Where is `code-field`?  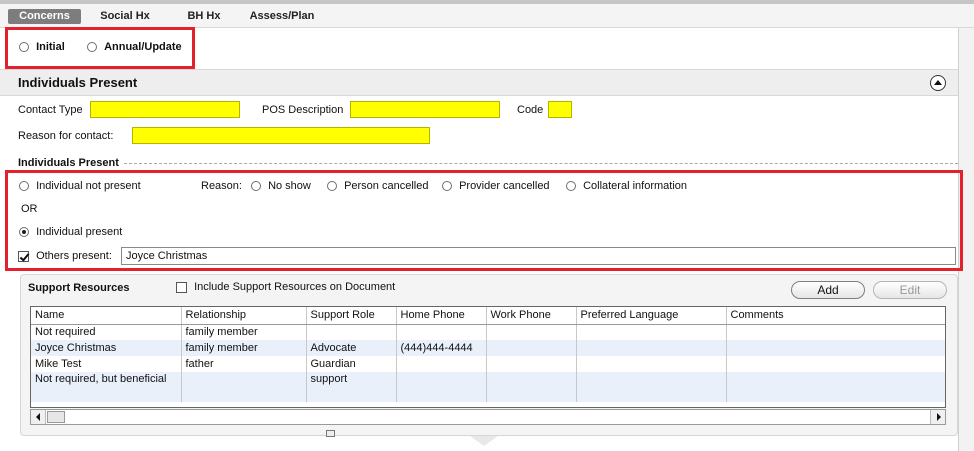 code-field is located at coordinates (560, 109).